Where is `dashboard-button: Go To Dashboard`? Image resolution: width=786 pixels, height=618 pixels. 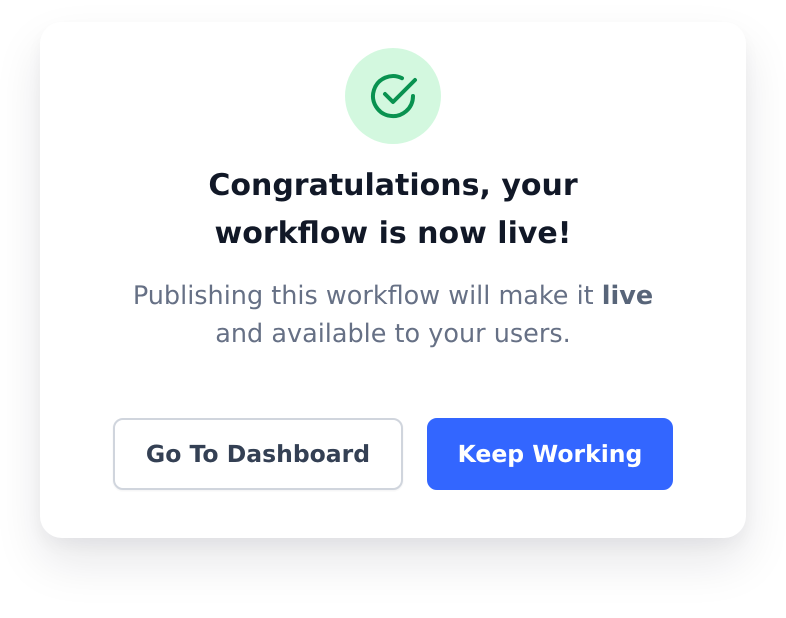 dashboard-button: Go To Dashboard is located at coordinates (258, 454).